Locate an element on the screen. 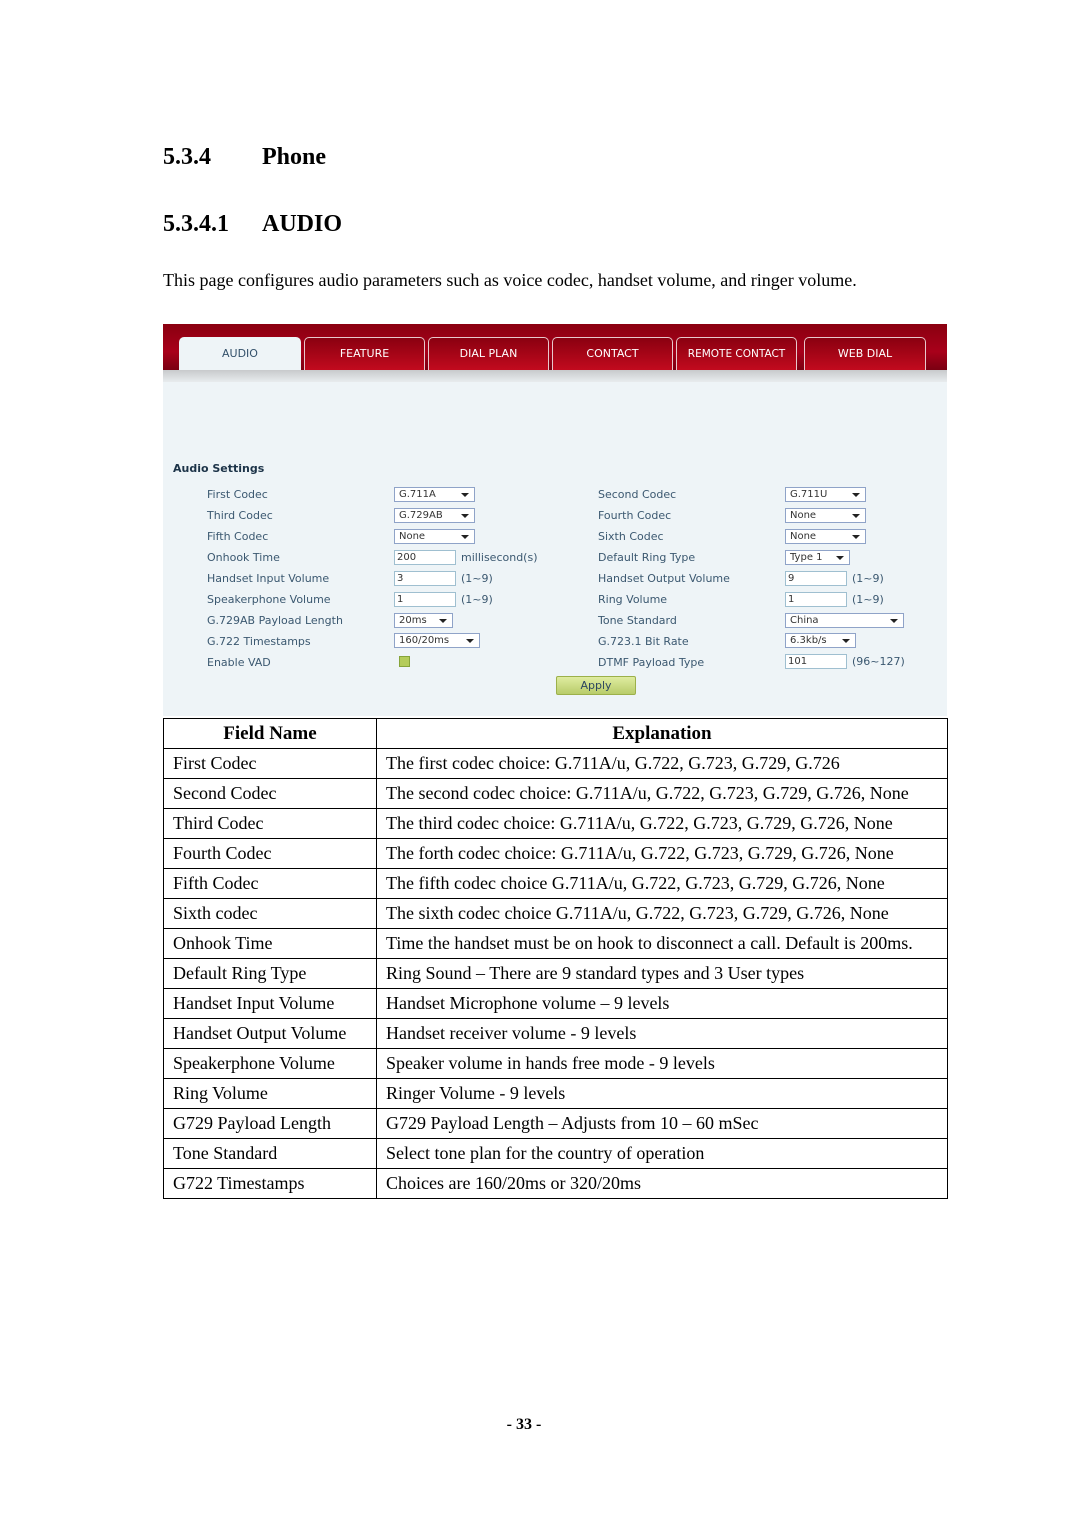 Image resolution: width=1080 pixels, height=1527 pixels. g722-timestamps-select: 160/20ms is located at coordinates (437, 640).